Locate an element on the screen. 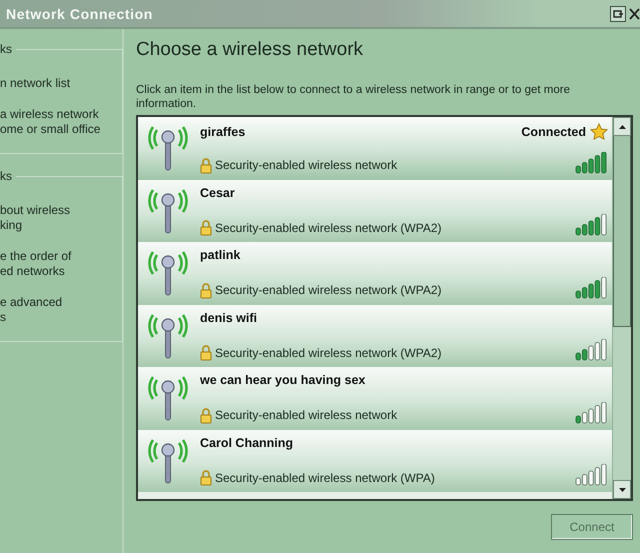 The height and width of the screenshot is (553, 640). connection-status: Connected is located at coordinates (553, 132).